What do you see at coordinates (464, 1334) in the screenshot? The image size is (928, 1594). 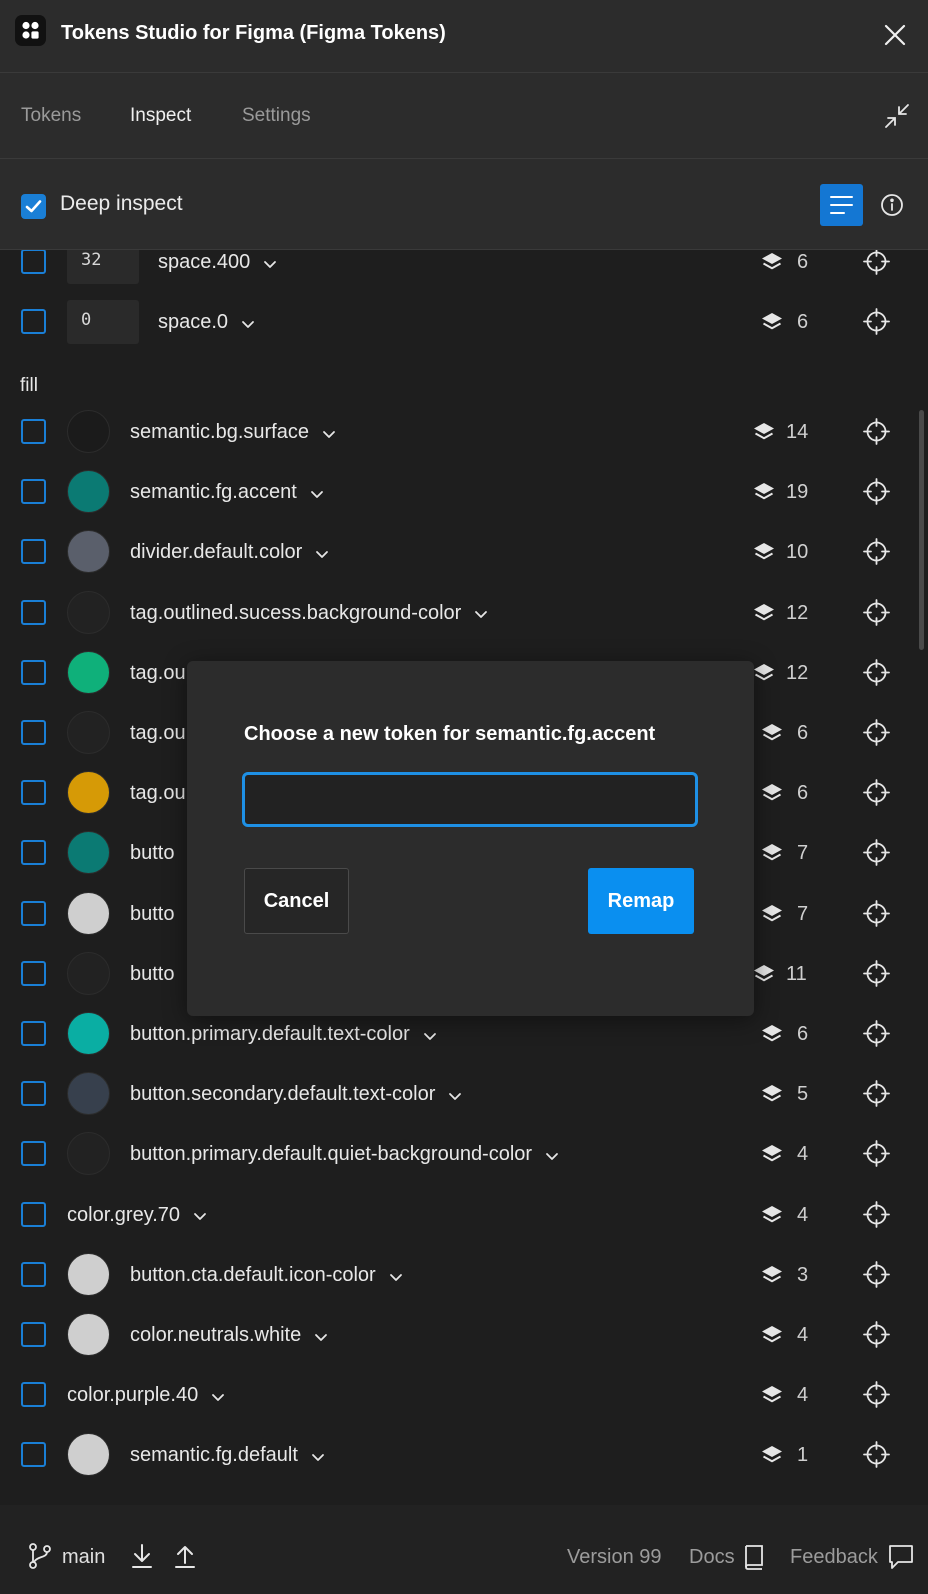 I see `token-row: color.neutrals.white 4` at bounding box center [464, 1334].